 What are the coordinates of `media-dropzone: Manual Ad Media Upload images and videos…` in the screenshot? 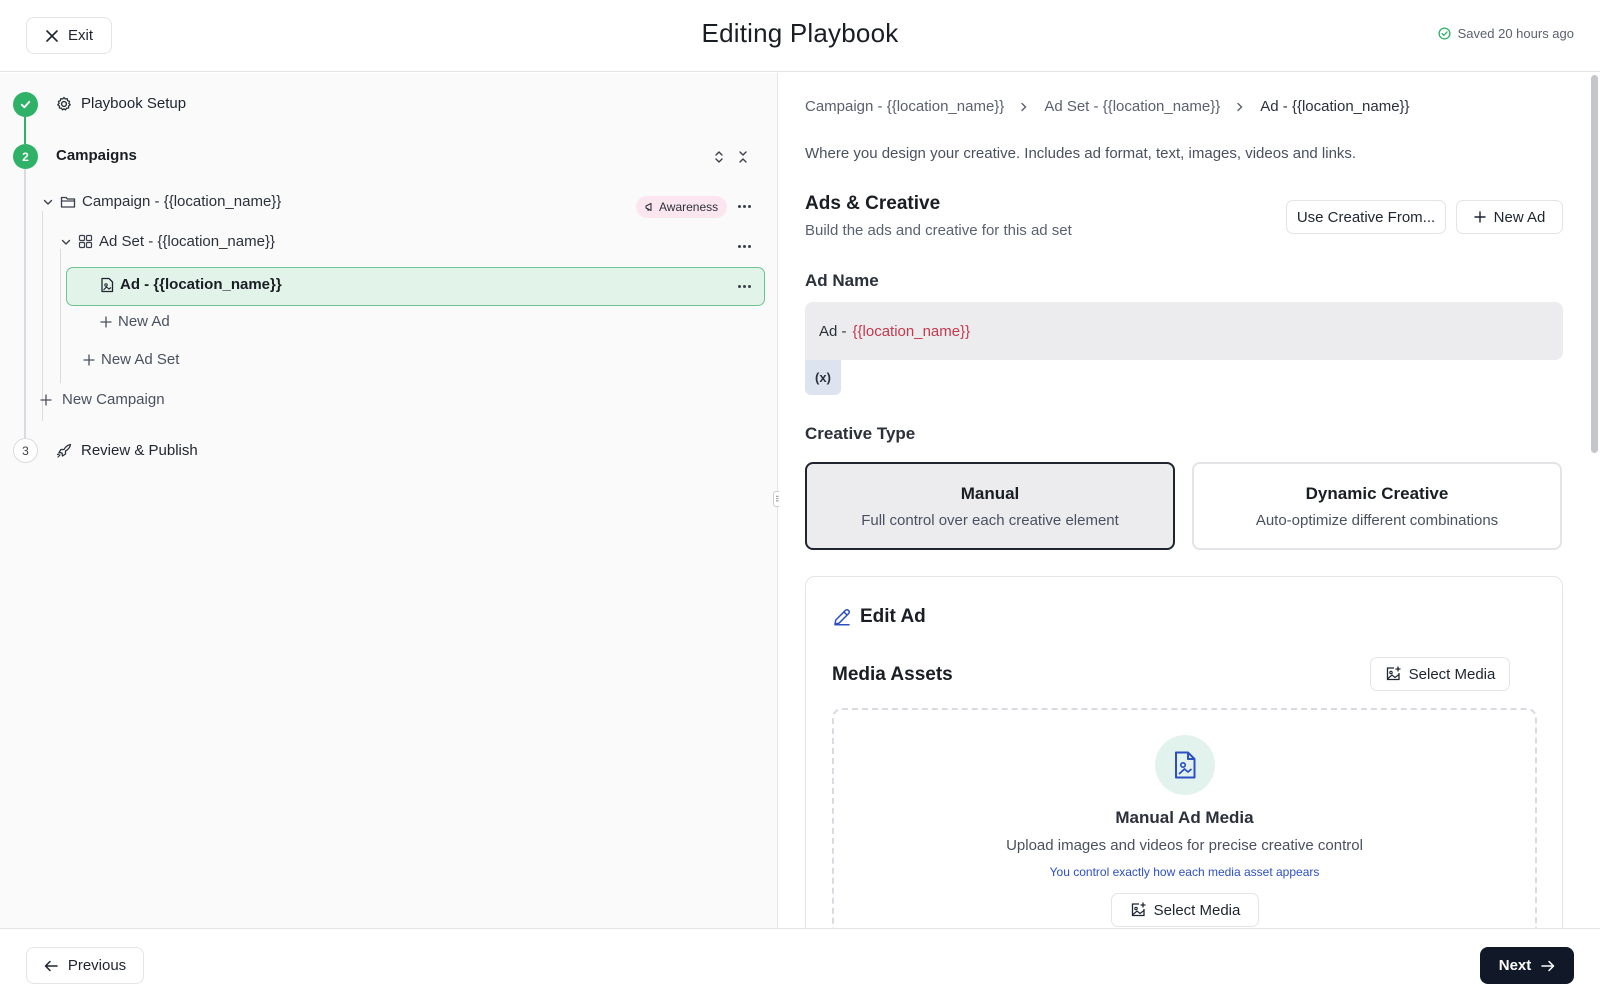 It's located at (1184, 818).